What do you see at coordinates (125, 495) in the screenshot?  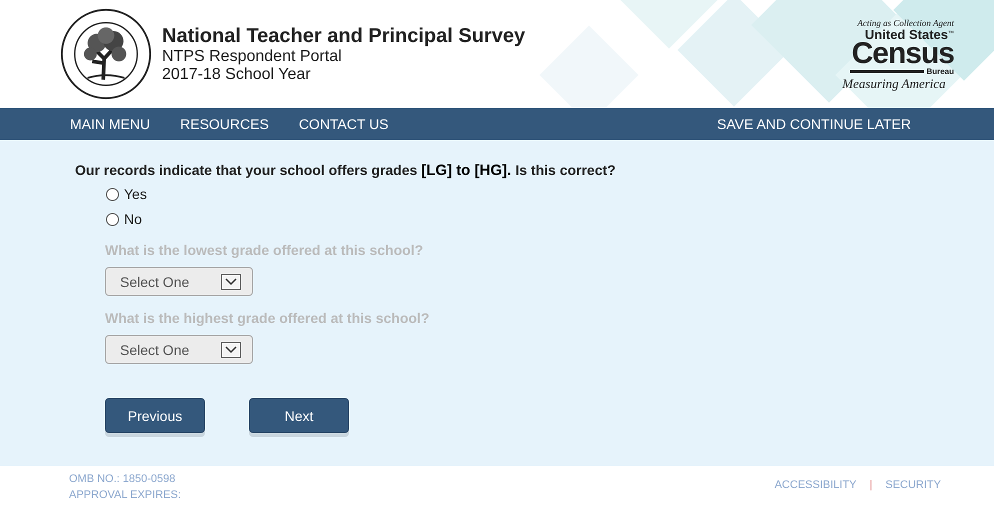 I see `approval-expiry: APPROVAL EXPIRES:` at bounding box center [125, 495].